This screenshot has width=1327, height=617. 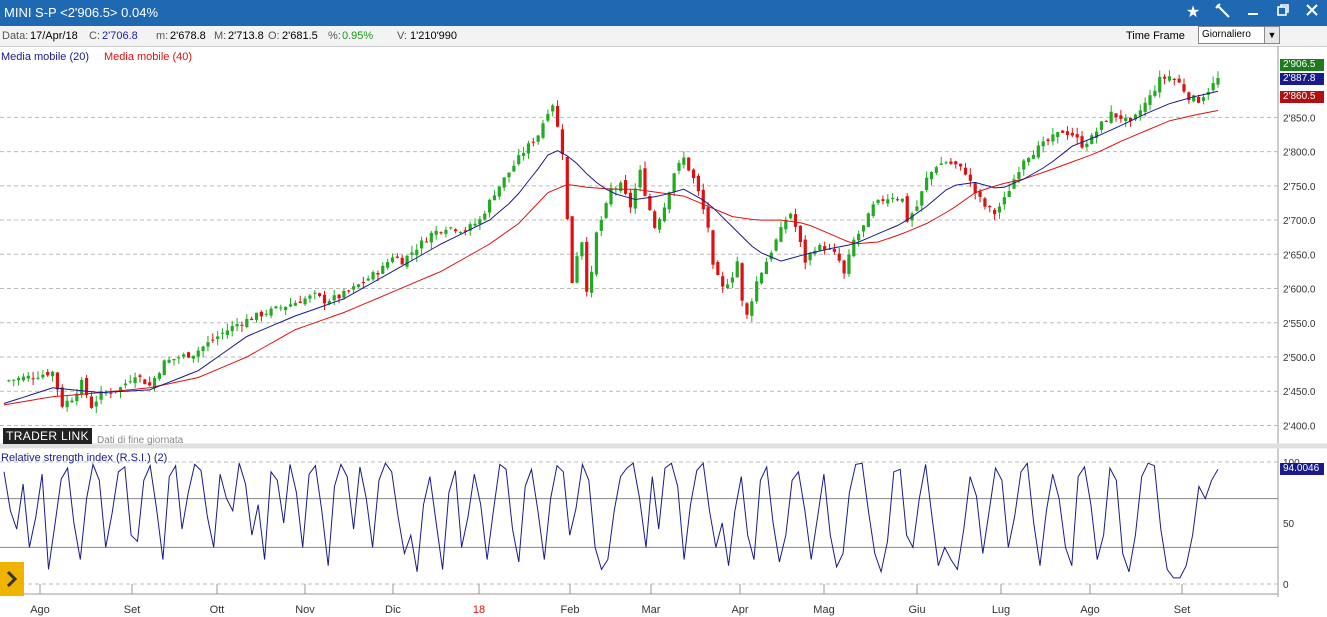 I want to click on close-icon, so click(x=1312, y=13).